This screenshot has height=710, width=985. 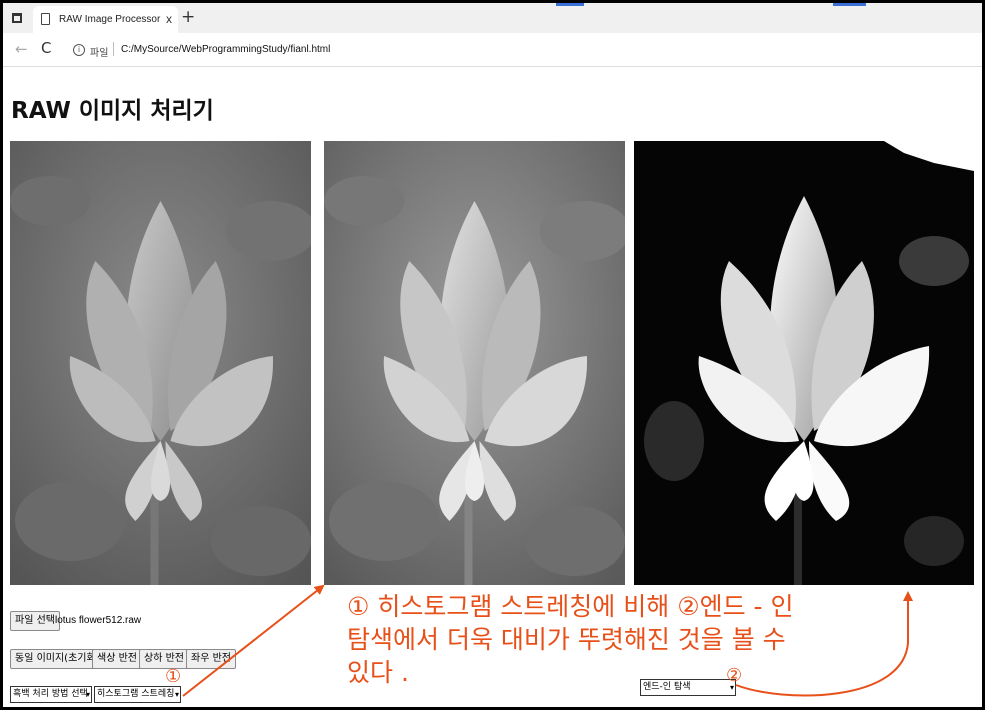 I want to click on close-tab-icon: x, so click(x=169, y=19).